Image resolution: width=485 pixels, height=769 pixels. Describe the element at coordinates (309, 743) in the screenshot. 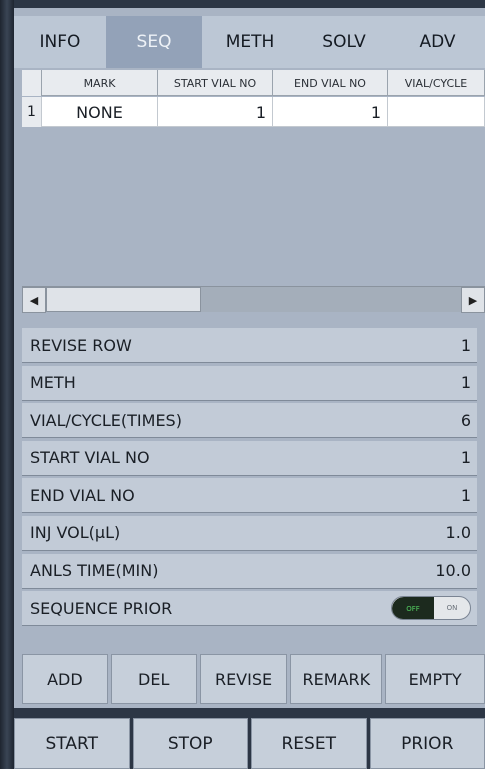

I see `reset-button: RESET` at that location.